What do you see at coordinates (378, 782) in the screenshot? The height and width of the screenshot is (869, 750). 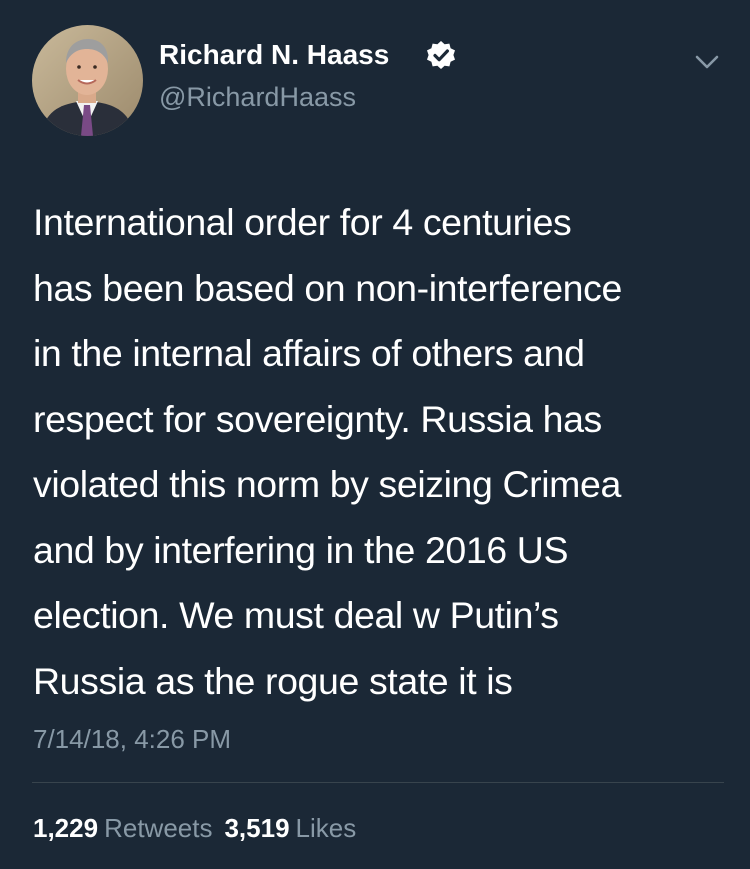 I see `divider` at bounding box center [378, 782].